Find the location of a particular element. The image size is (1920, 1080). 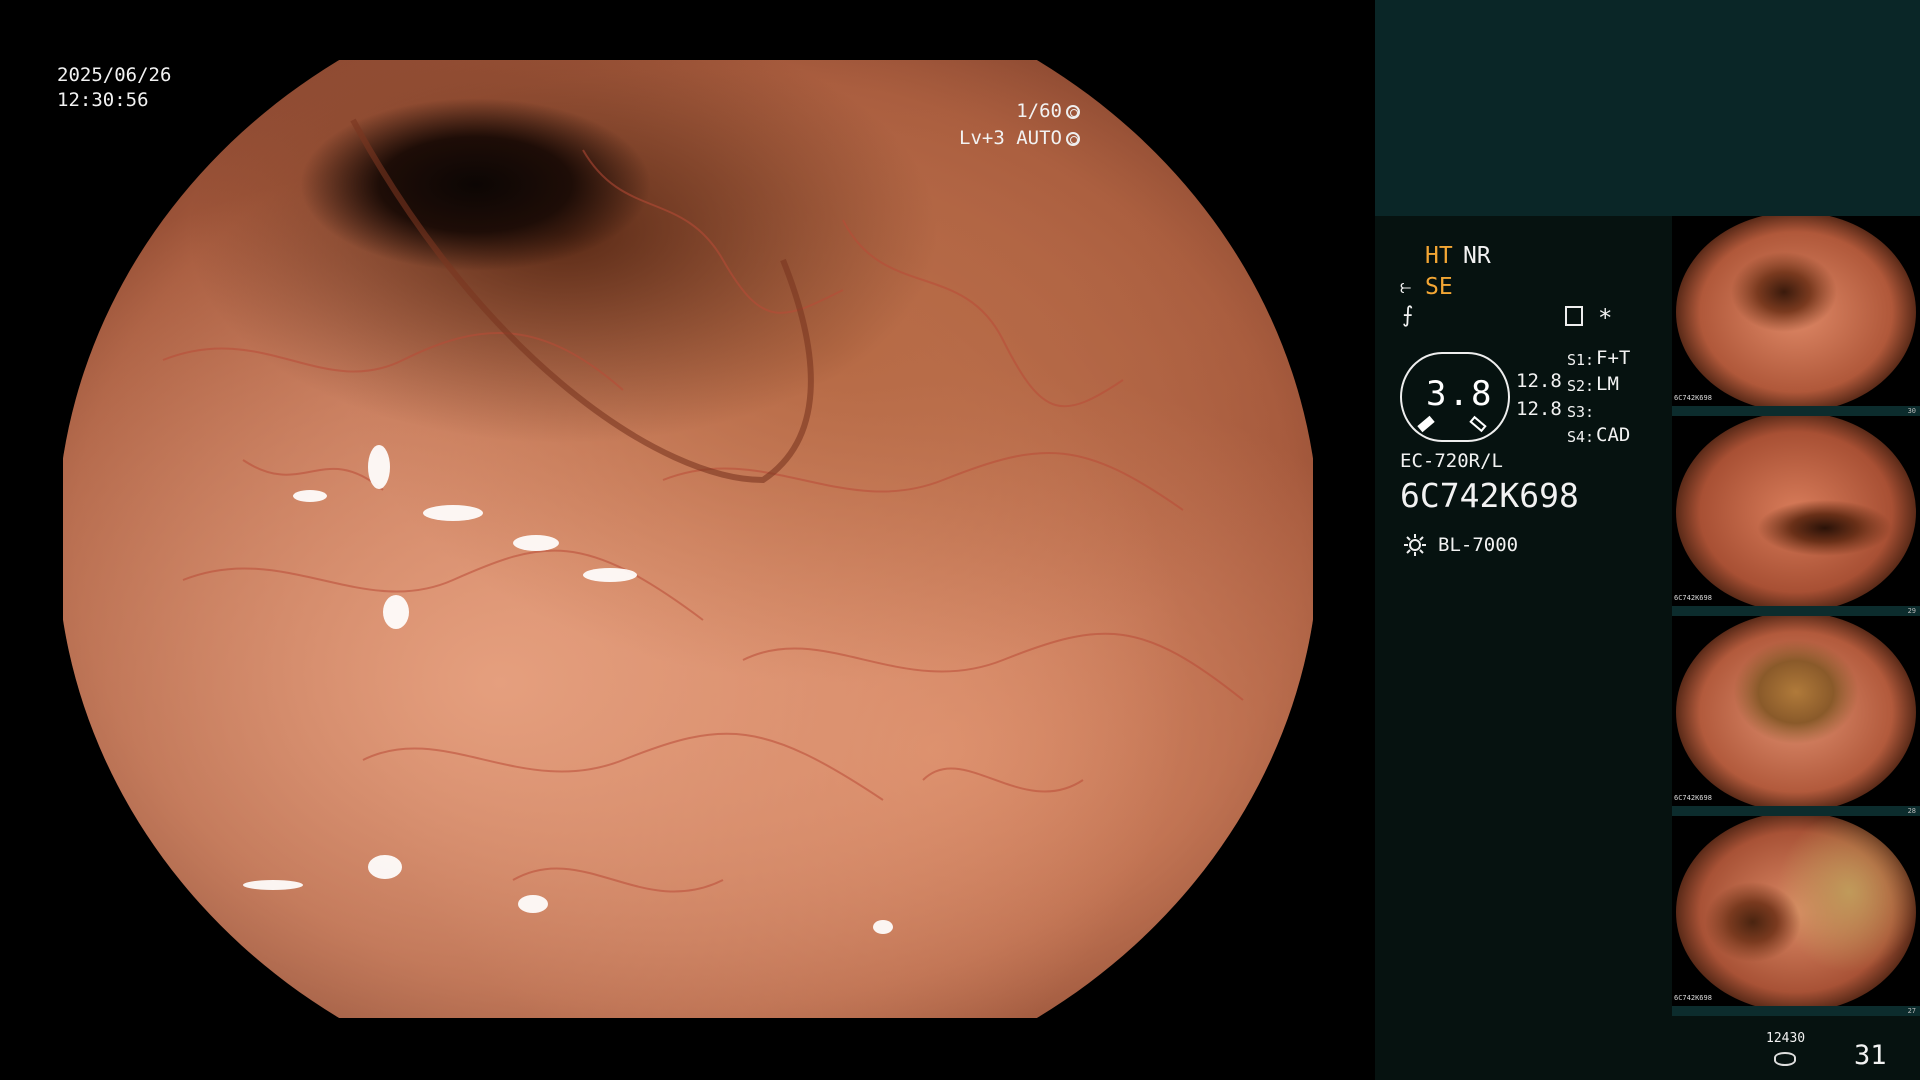

s3-label: S3: is located at coordinates (1581, 412).